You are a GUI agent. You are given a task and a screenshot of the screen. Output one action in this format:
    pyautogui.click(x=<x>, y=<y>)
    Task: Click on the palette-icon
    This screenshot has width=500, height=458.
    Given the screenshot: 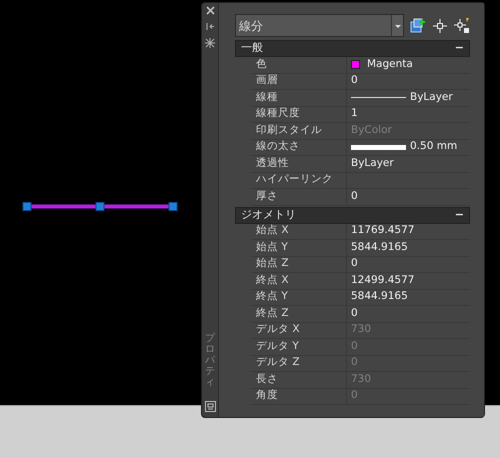 What is the action you would take?
    pyautogui.click(x=210, y=406)
    